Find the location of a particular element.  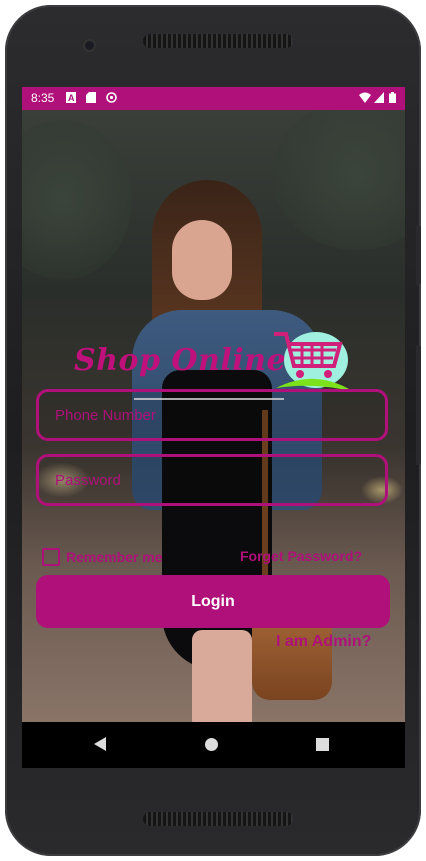

remember-me-checkbox: Remember me is located at coordinates (102, 557).